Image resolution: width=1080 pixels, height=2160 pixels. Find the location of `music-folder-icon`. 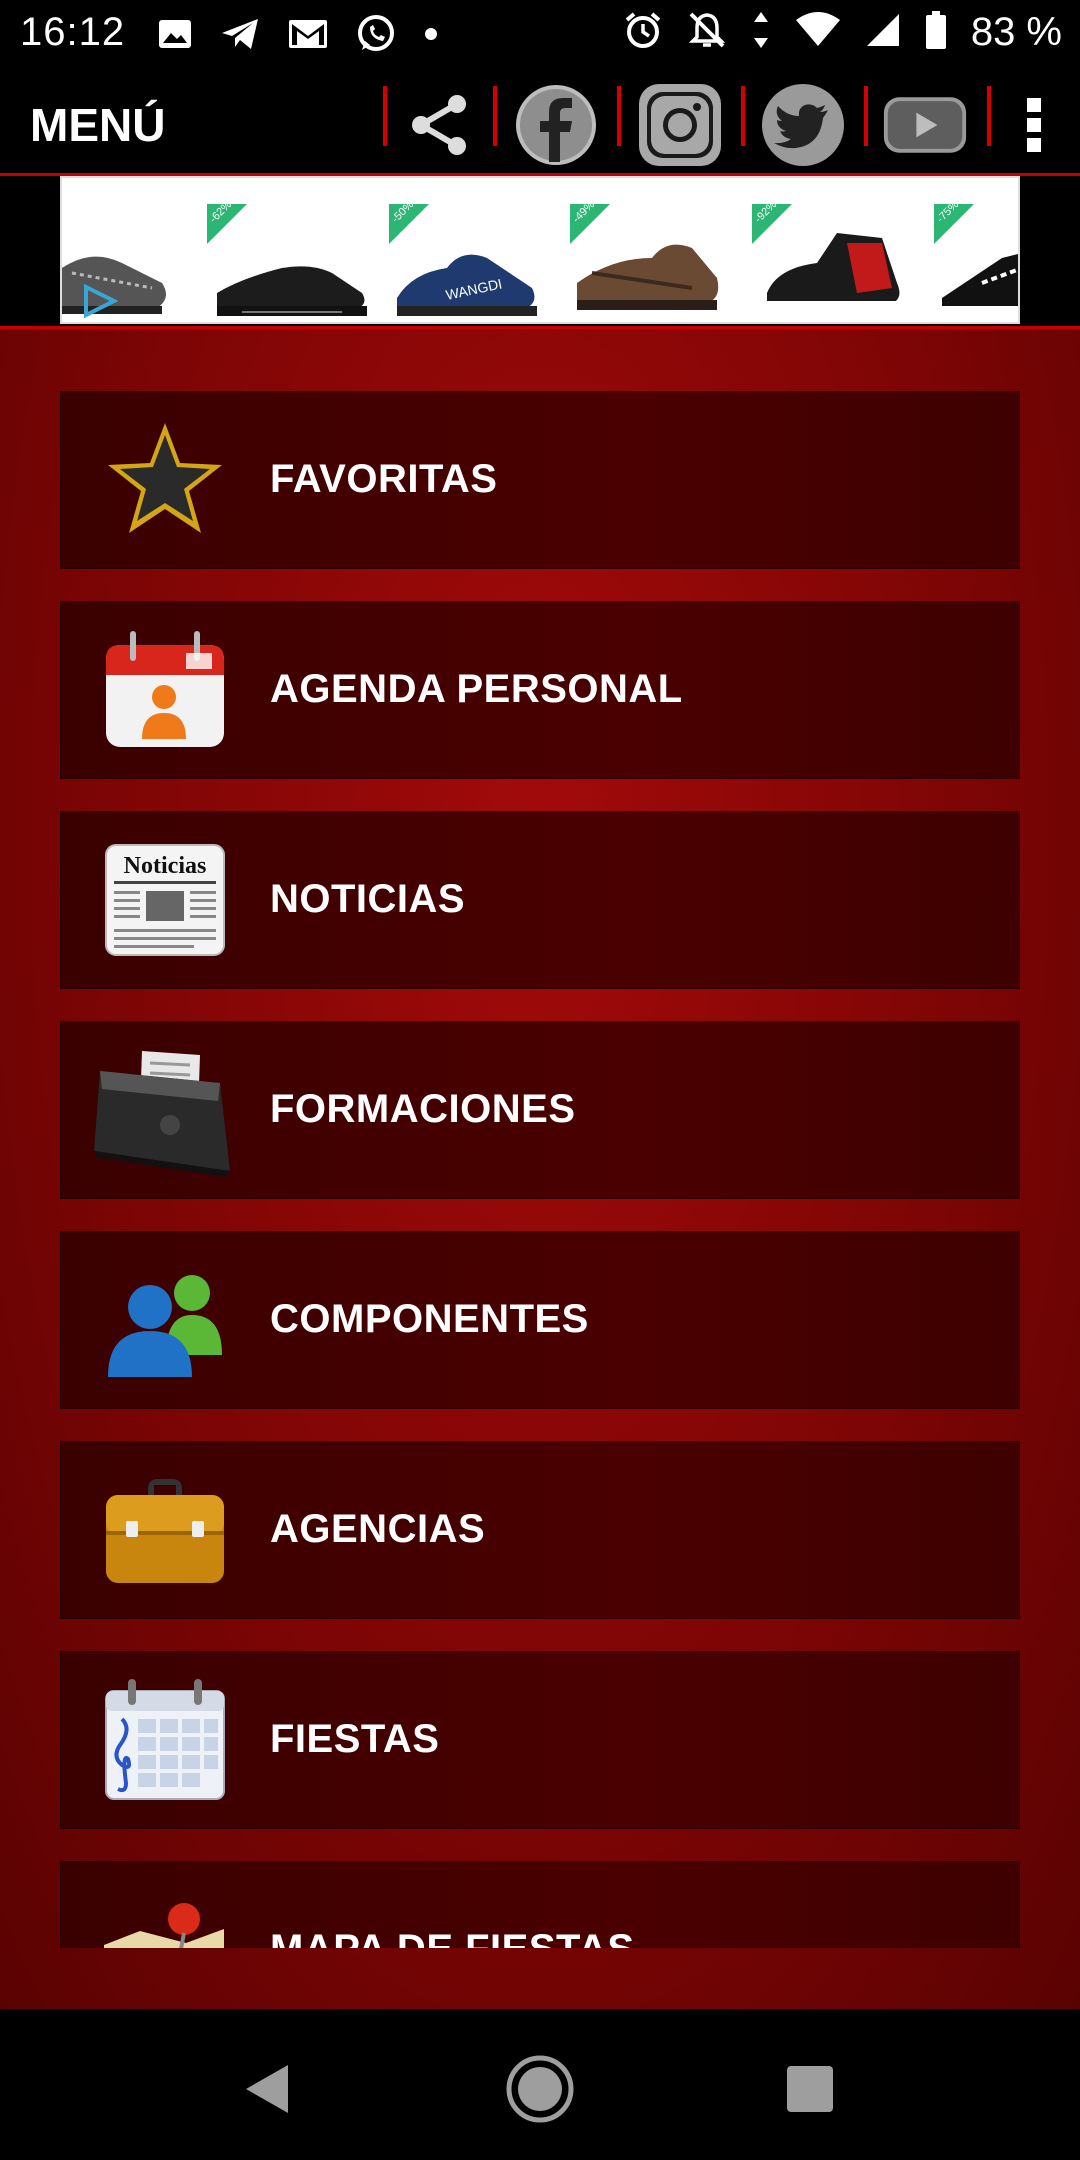

music-folder-icon is located at coordinates (162, 1114).